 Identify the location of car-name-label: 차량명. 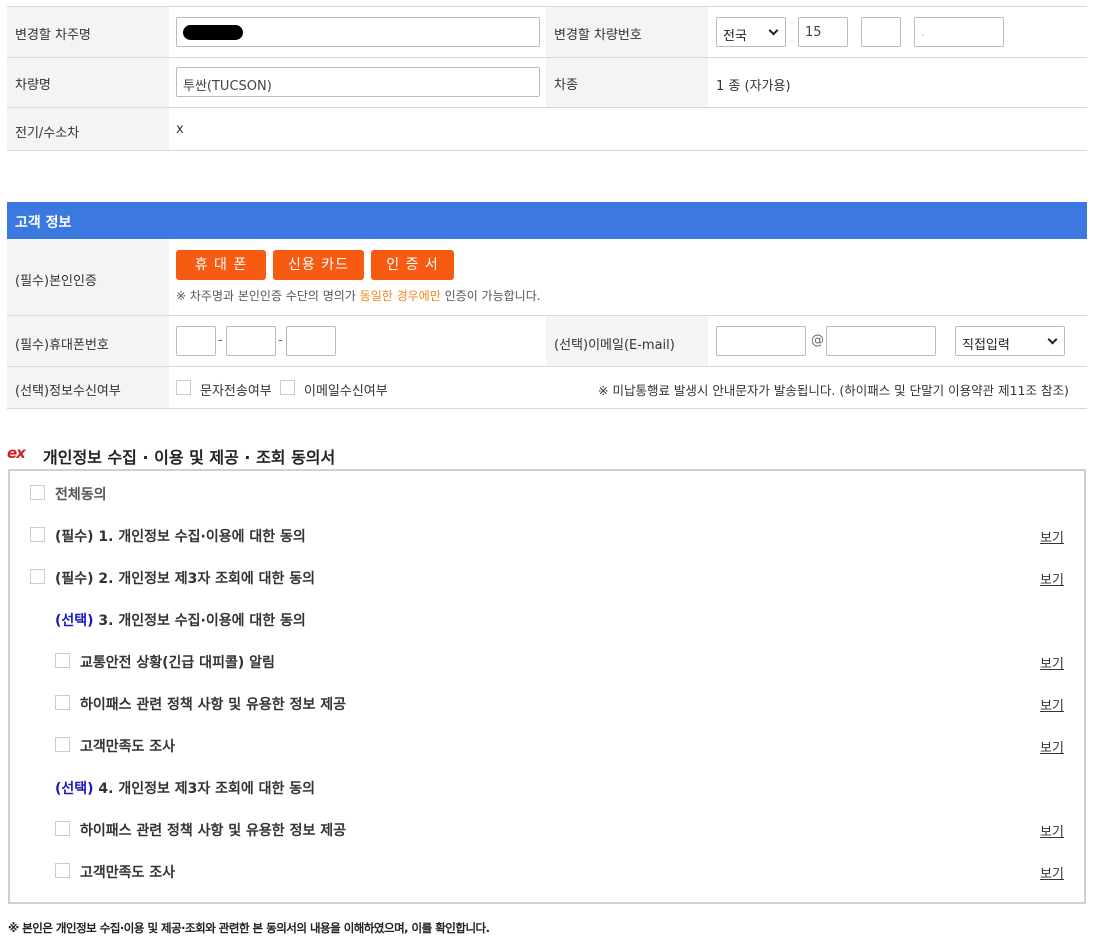
(33, 85).